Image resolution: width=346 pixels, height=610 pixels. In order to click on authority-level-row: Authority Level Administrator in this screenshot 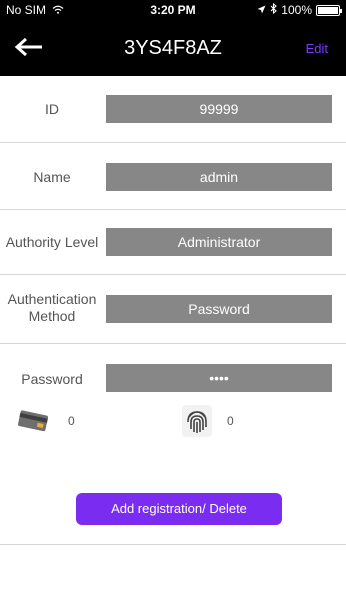, I will do `click(173, 242)`.